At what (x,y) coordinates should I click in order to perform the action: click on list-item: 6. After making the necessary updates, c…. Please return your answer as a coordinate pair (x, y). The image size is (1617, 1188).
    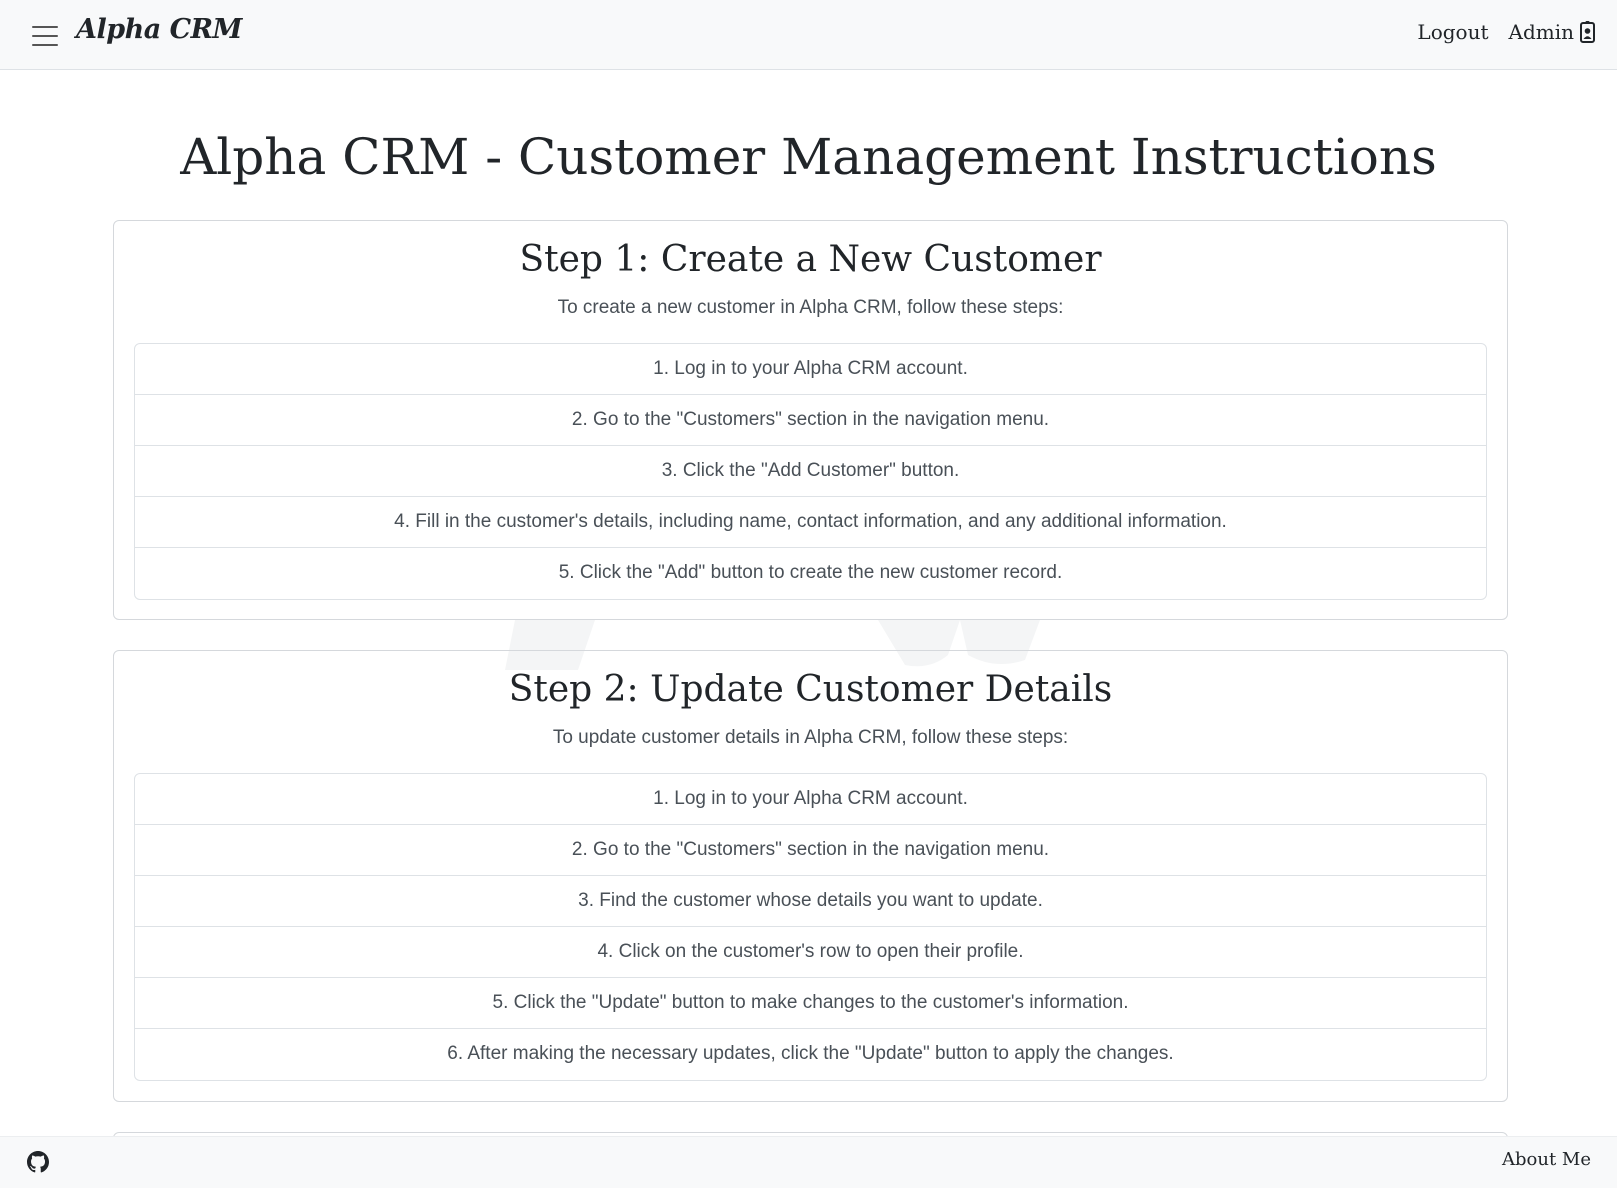
    Looking at the image, I should click on (810, 1053).